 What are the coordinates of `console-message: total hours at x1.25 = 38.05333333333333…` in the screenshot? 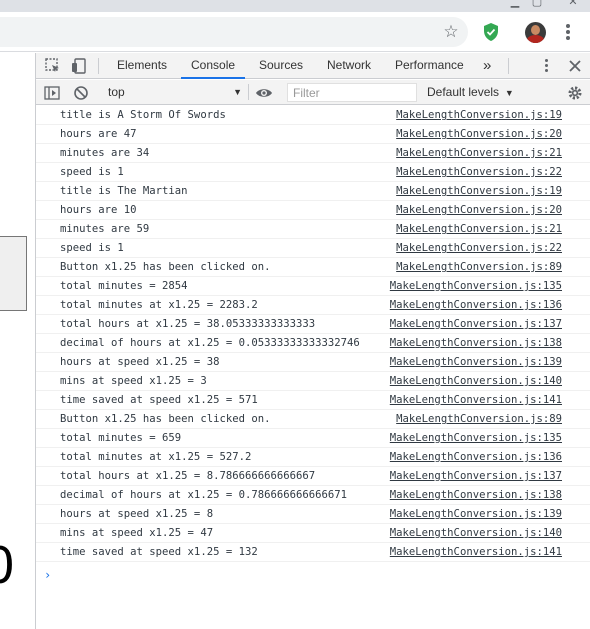 It's located at (313, 324).